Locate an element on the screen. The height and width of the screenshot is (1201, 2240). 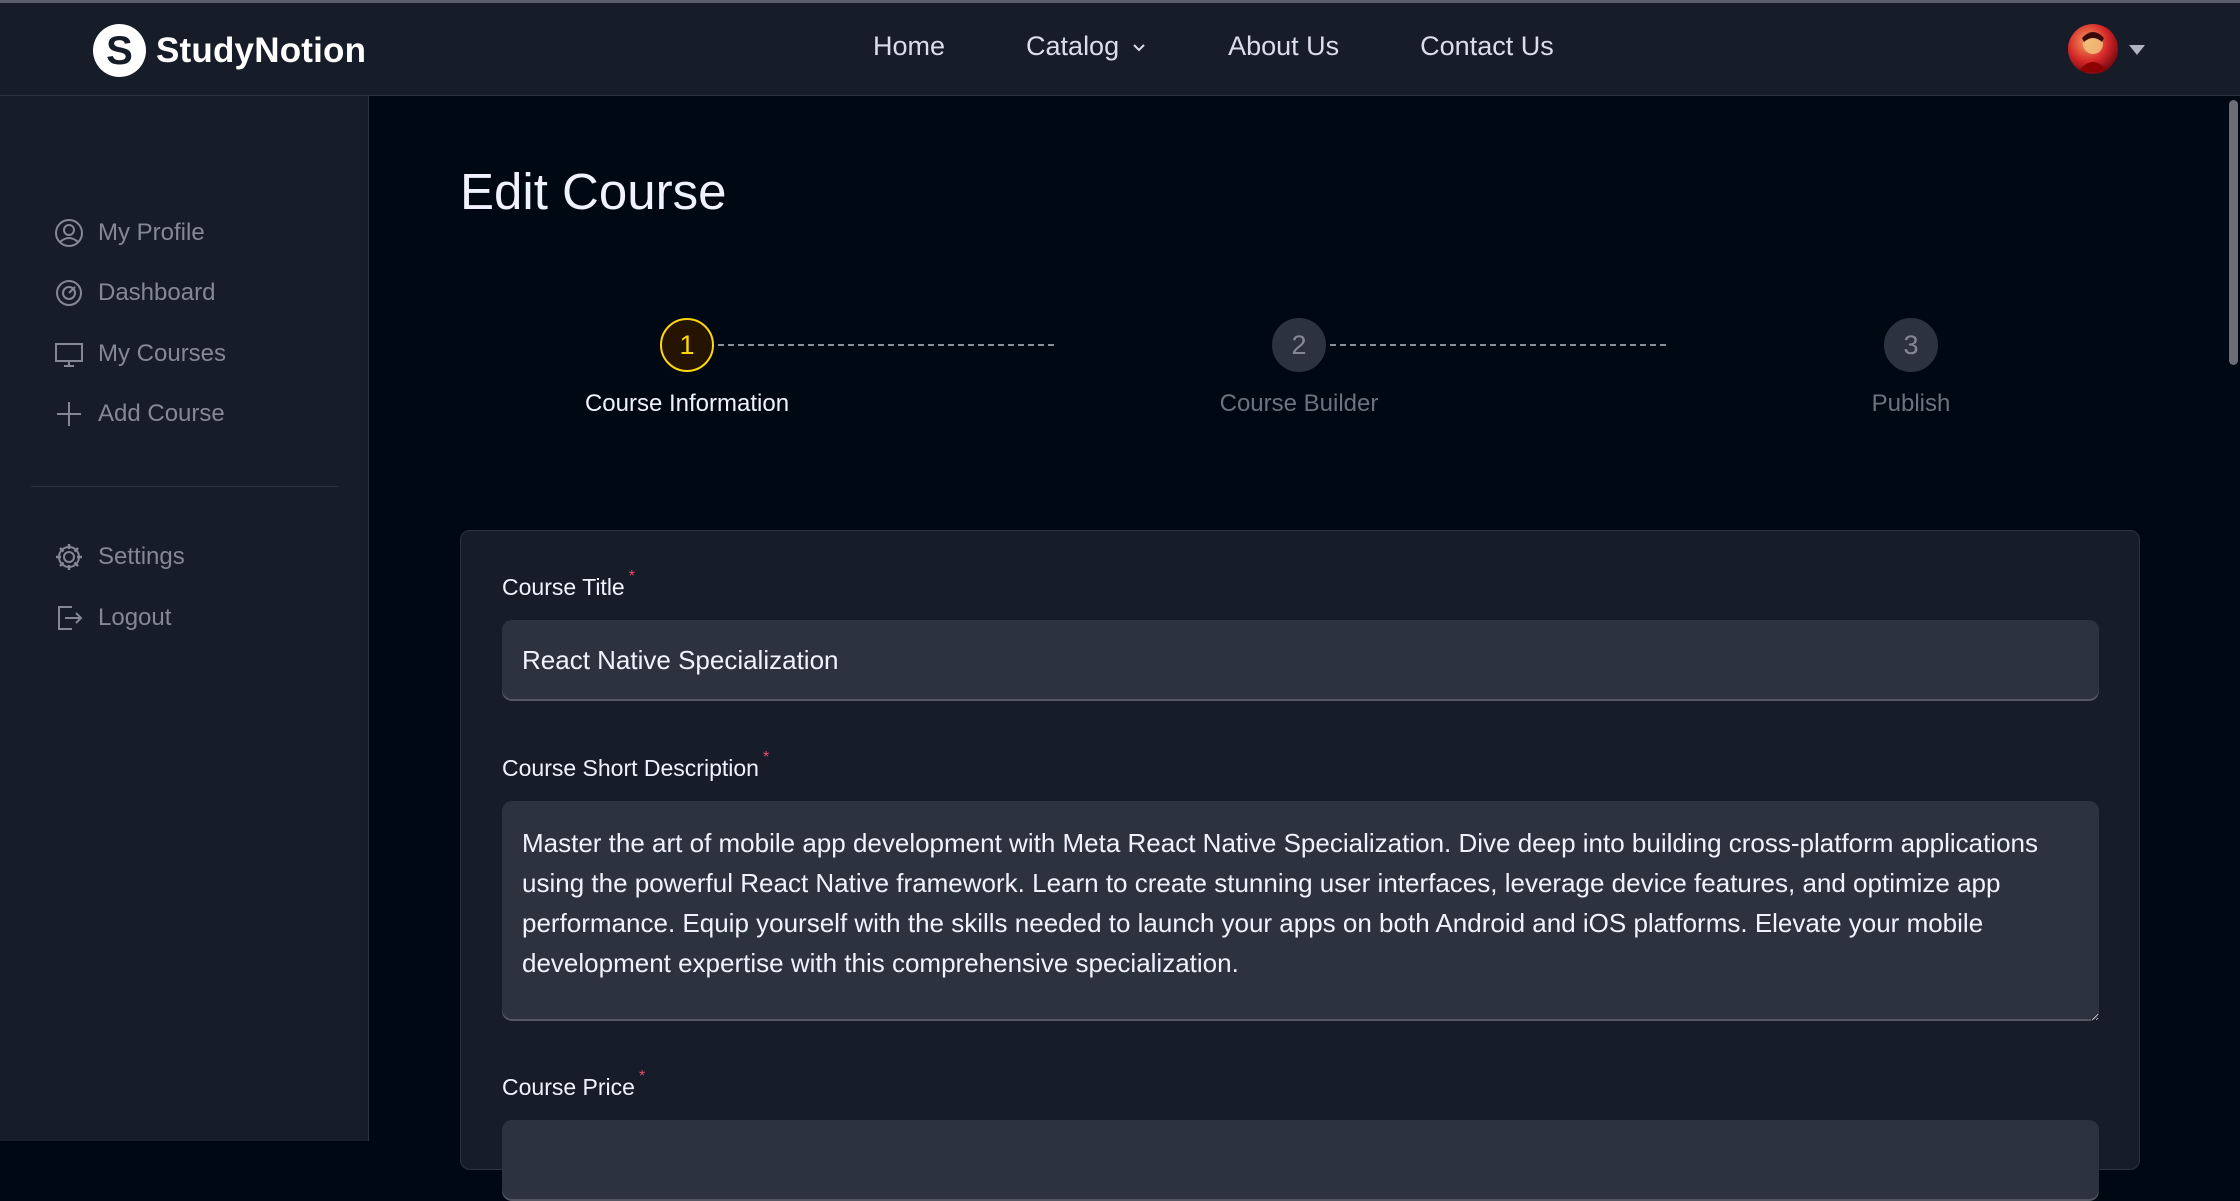
step-2-circle: 2 is located at coordinates (1299, 345).